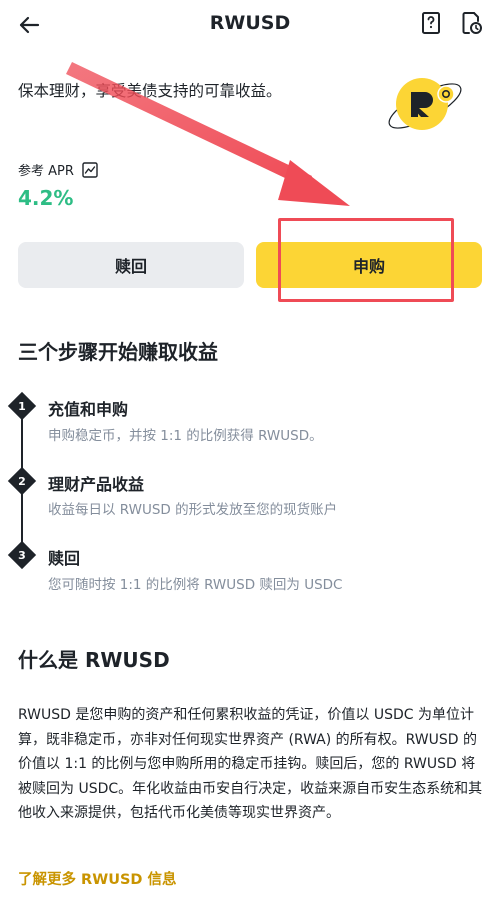  Describe the element at coordinates (250, 25) in the screenshot. I see `top-bar: RWUSD` at that location.